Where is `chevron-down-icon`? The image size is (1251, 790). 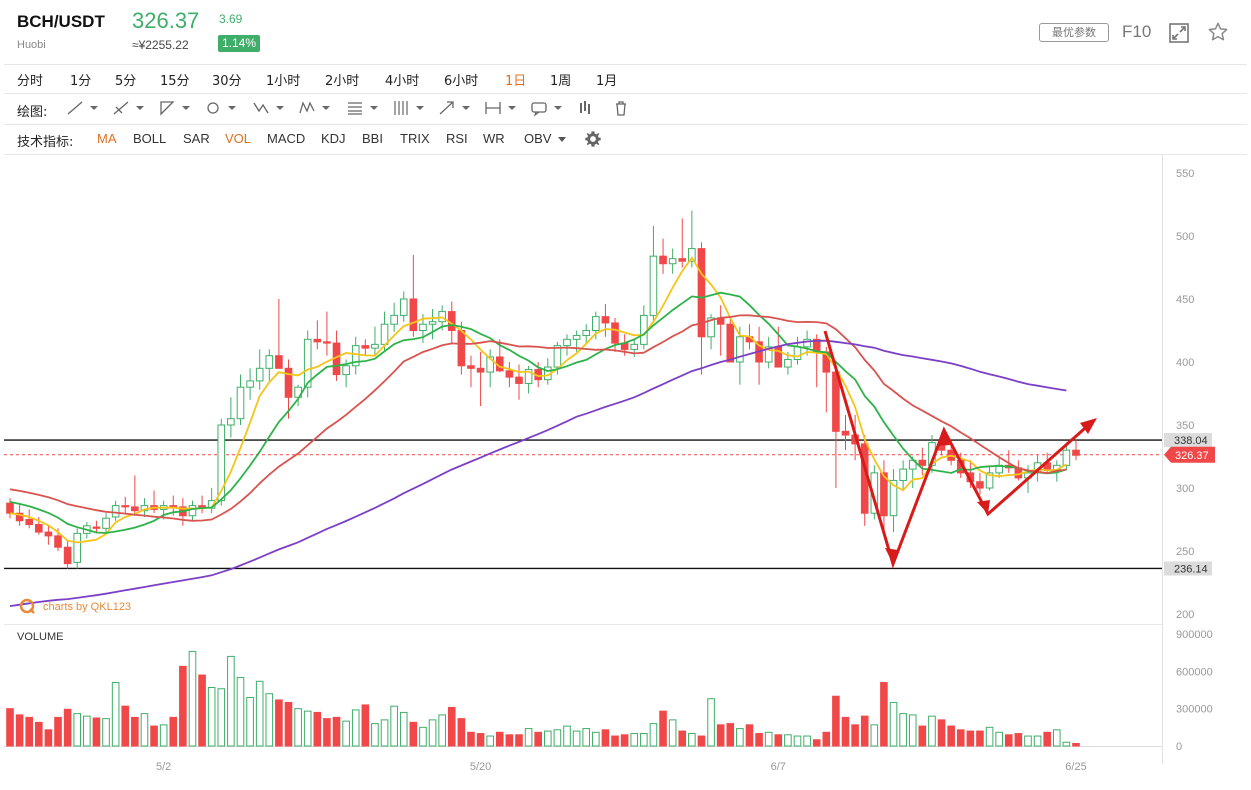 chevron-down-icon is located at coordinates (562, 140).